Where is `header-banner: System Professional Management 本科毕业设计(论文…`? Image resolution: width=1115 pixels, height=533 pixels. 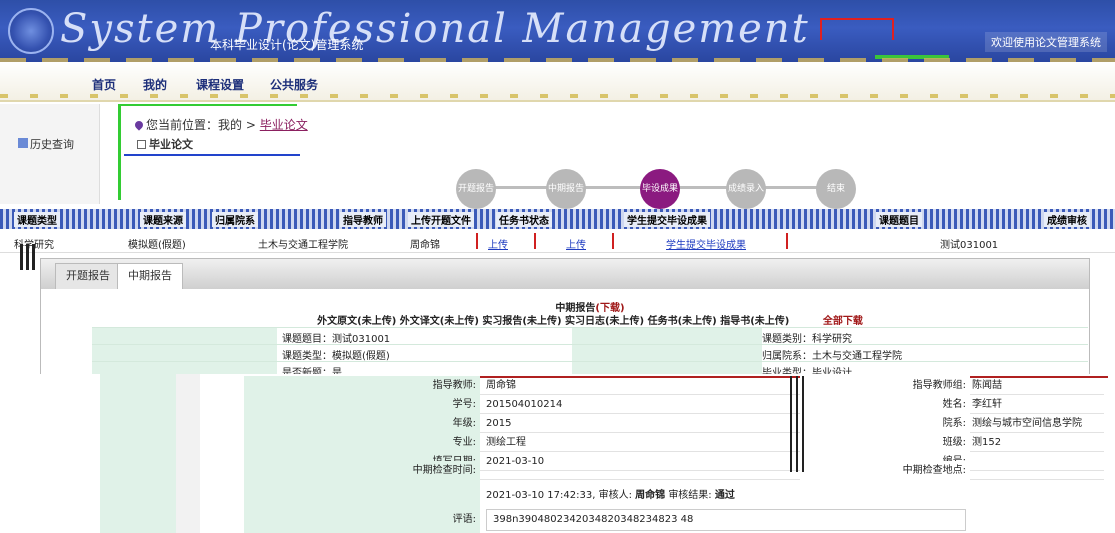 header-banner: System Professional Management 本科毕业设计(论文… is located at coordinates (557, 31).